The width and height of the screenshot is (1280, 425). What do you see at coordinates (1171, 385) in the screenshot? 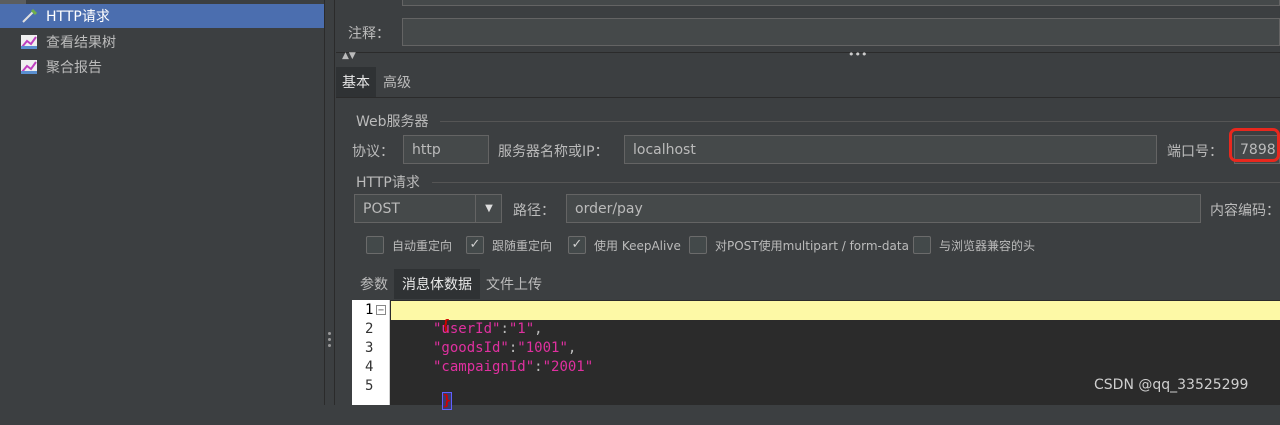
I see `watermark: CSDN @qq_33525299` at bounding box center [1171, 385].